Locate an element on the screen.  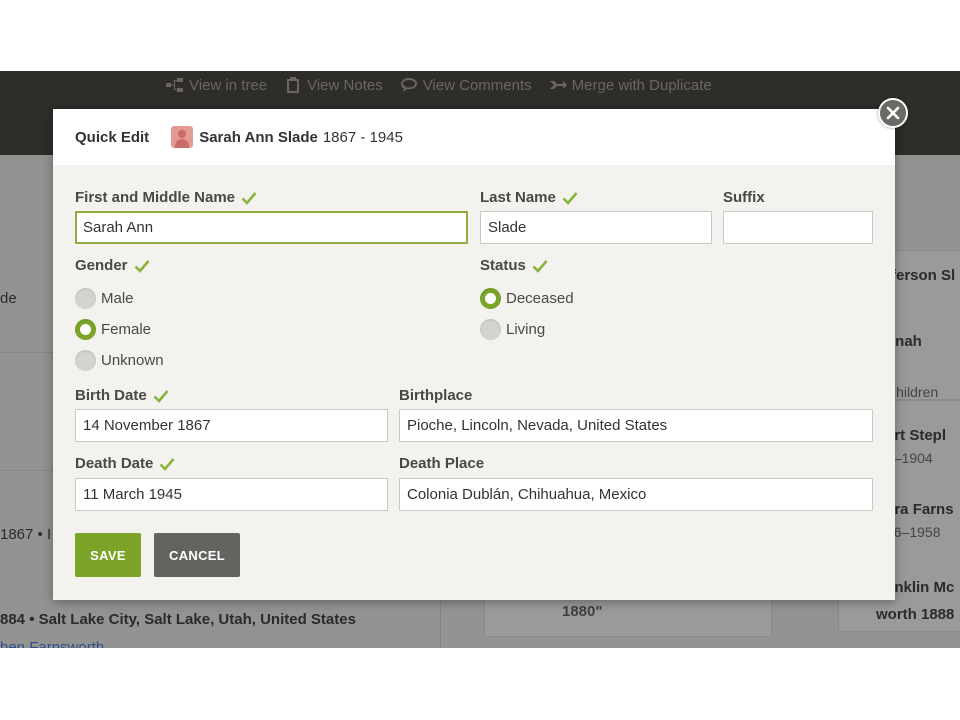
comments-icon is located at coordinates (408, 85).